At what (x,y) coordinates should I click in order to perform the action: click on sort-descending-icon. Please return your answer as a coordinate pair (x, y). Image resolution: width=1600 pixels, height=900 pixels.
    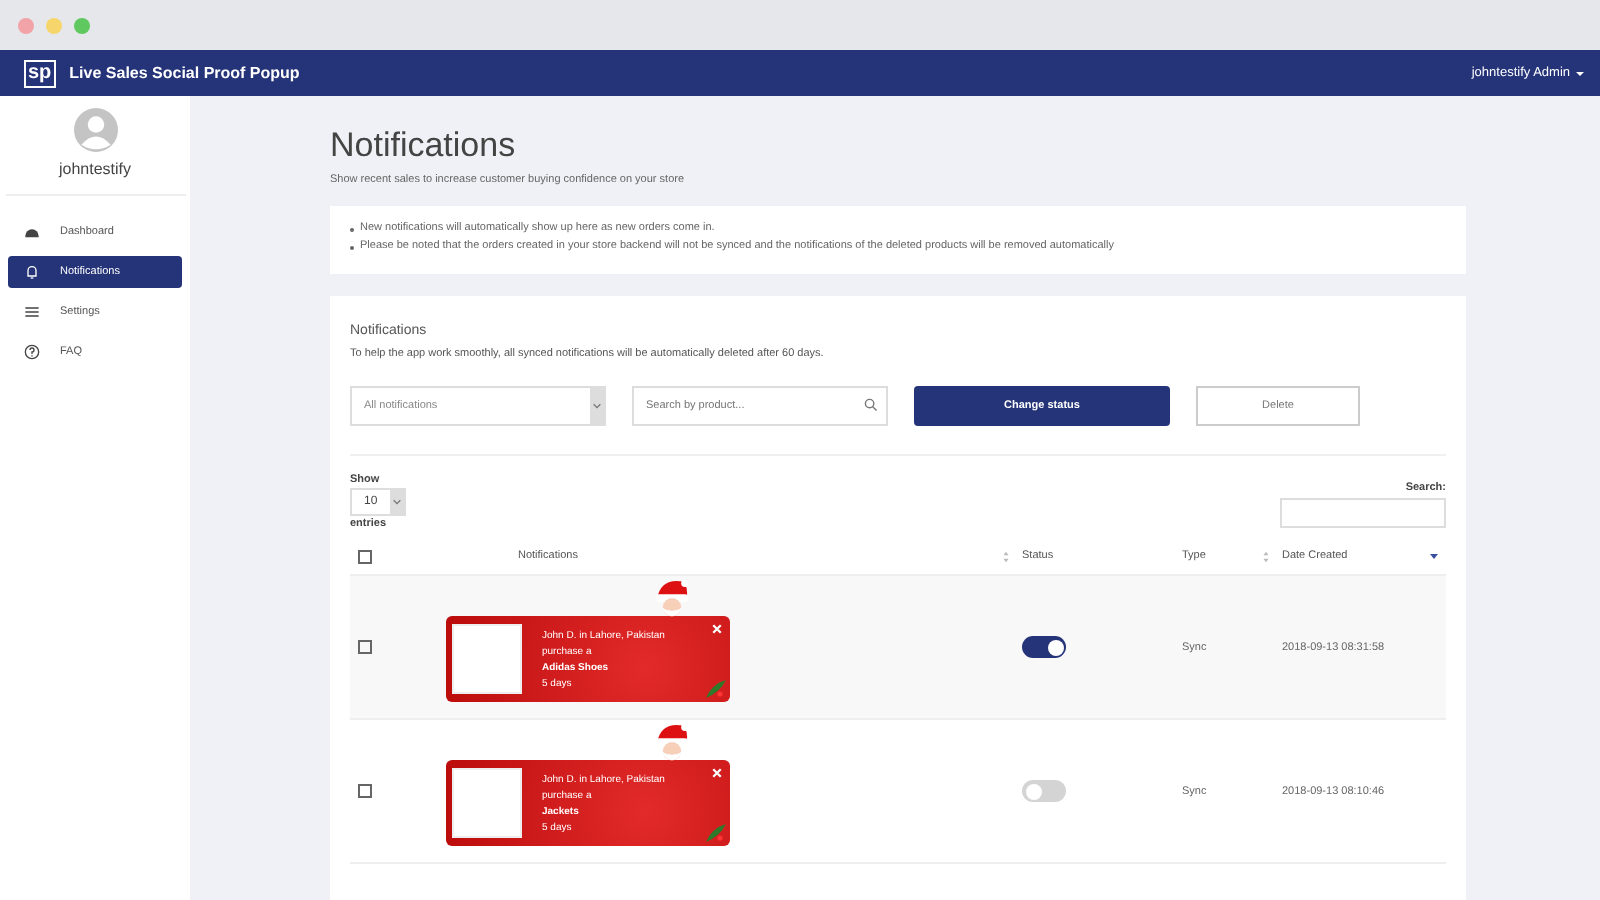
    Looking at the image, I should click on (1434, 556).